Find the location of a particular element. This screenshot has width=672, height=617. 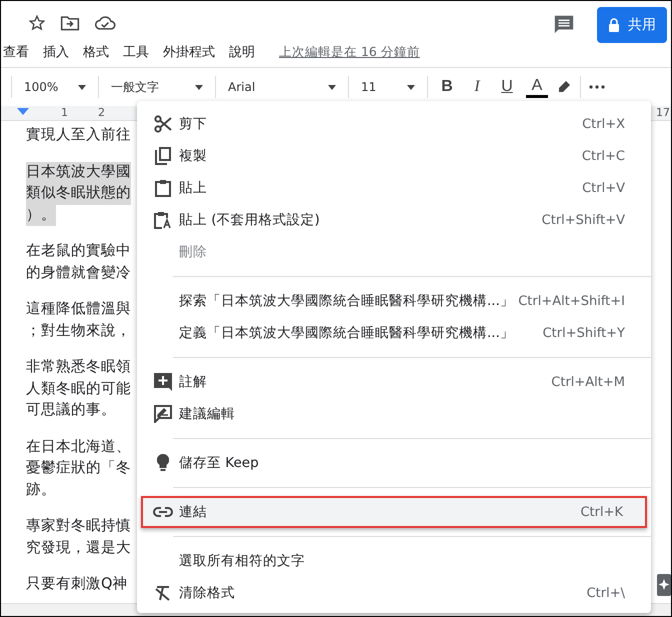

document-text-line: 實現人至入前往 is located at coordinates (78, 135).